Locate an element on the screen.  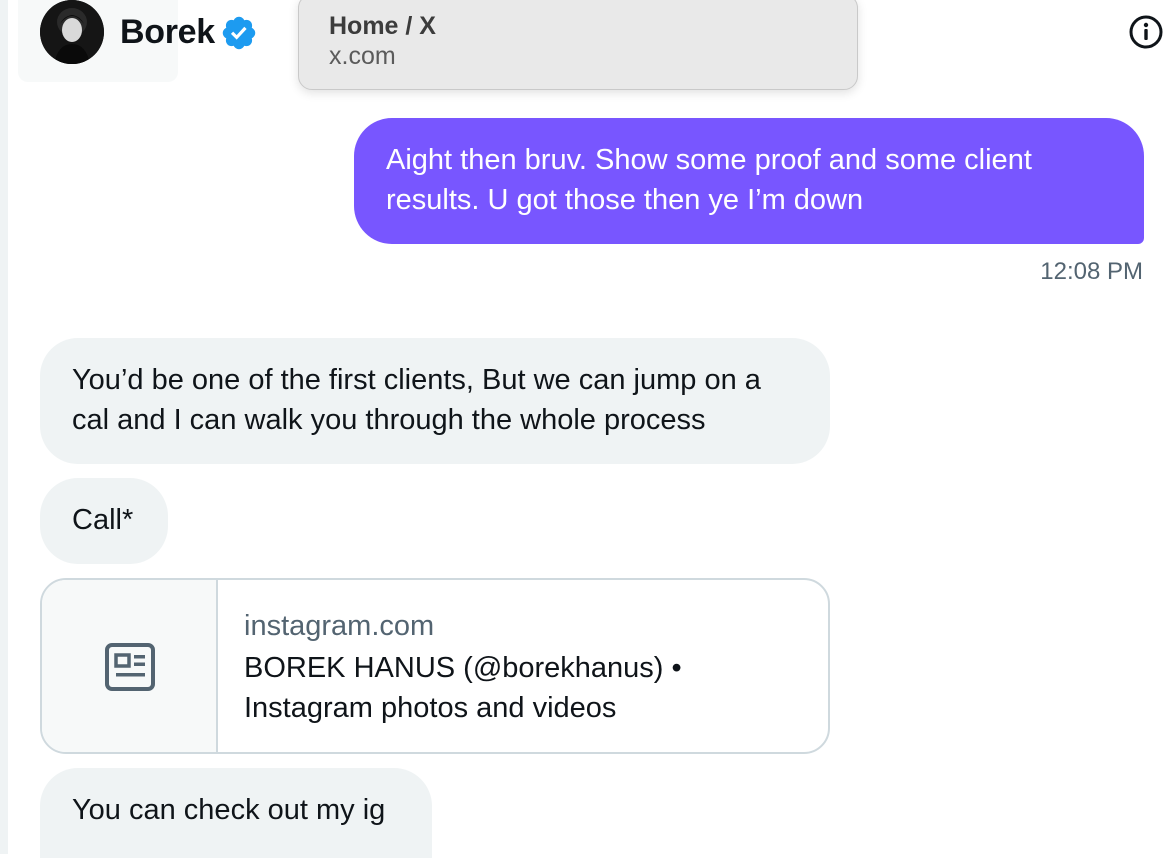
info-icon is located at coordinates (1146, 32).